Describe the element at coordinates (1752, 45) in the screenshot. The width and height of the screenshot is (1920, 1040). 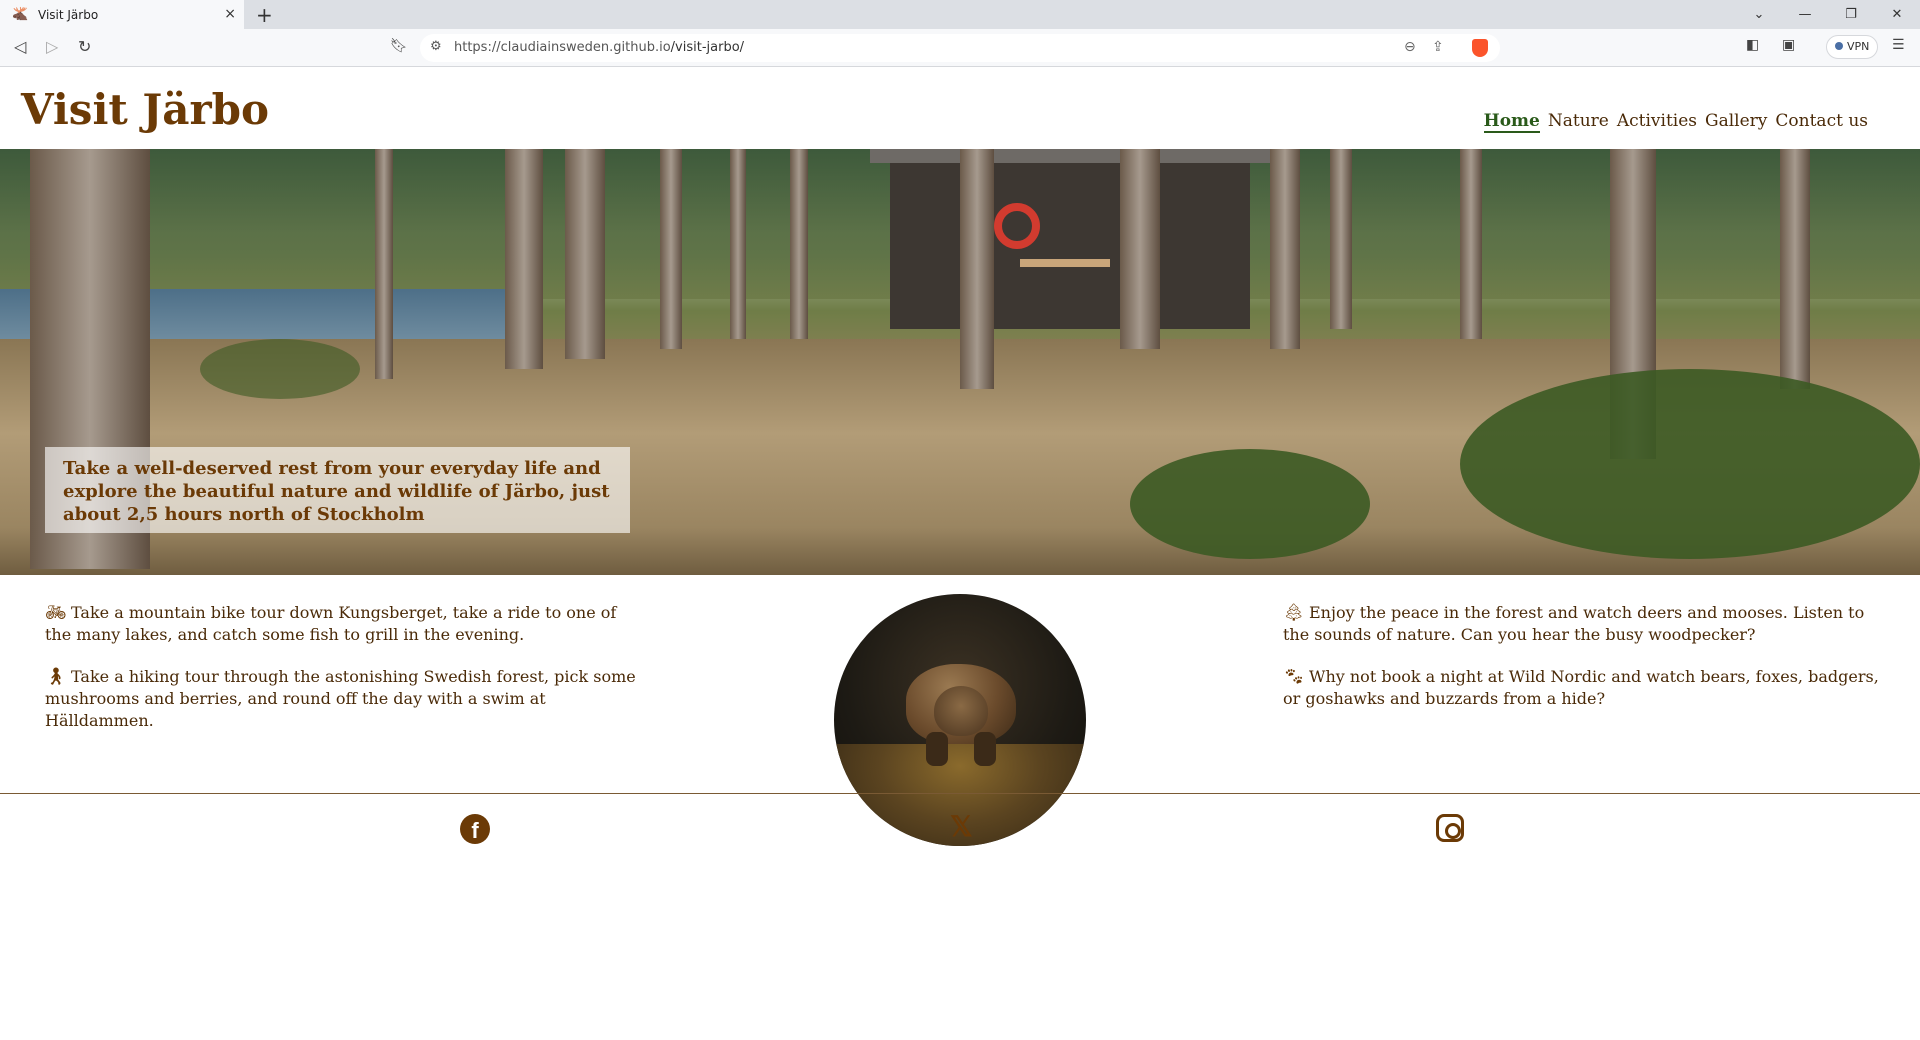
I see `sidebar-icon: ◧` at that location.